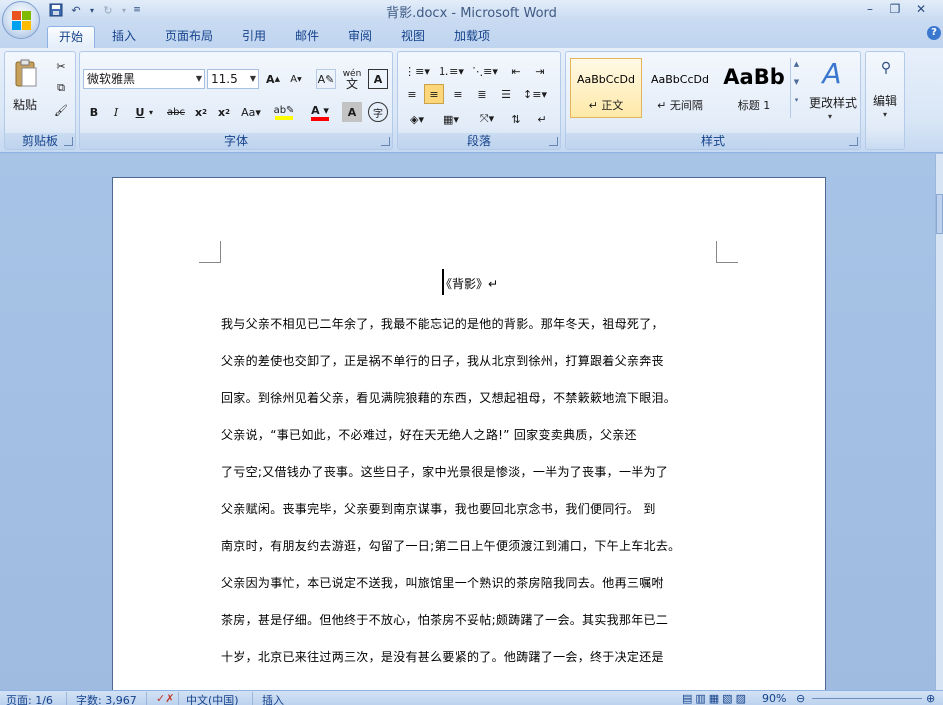 The width and height of the screenshot is (943, 705). I want to click on clipboard-launcher-icon, so click(68, 141).